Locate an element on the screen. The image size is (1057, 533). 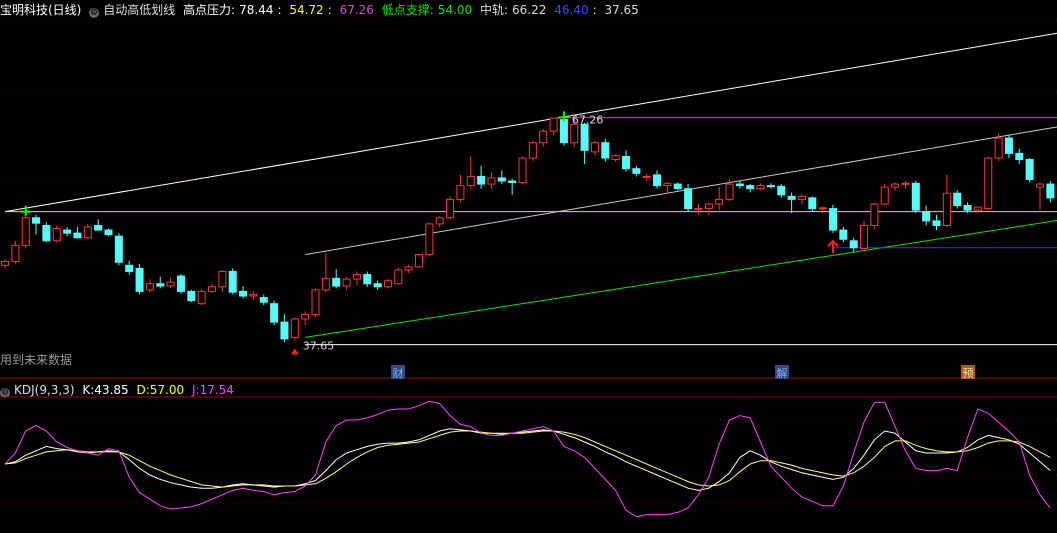
event-badge-label: 财 is located at coordinates (398, 373).